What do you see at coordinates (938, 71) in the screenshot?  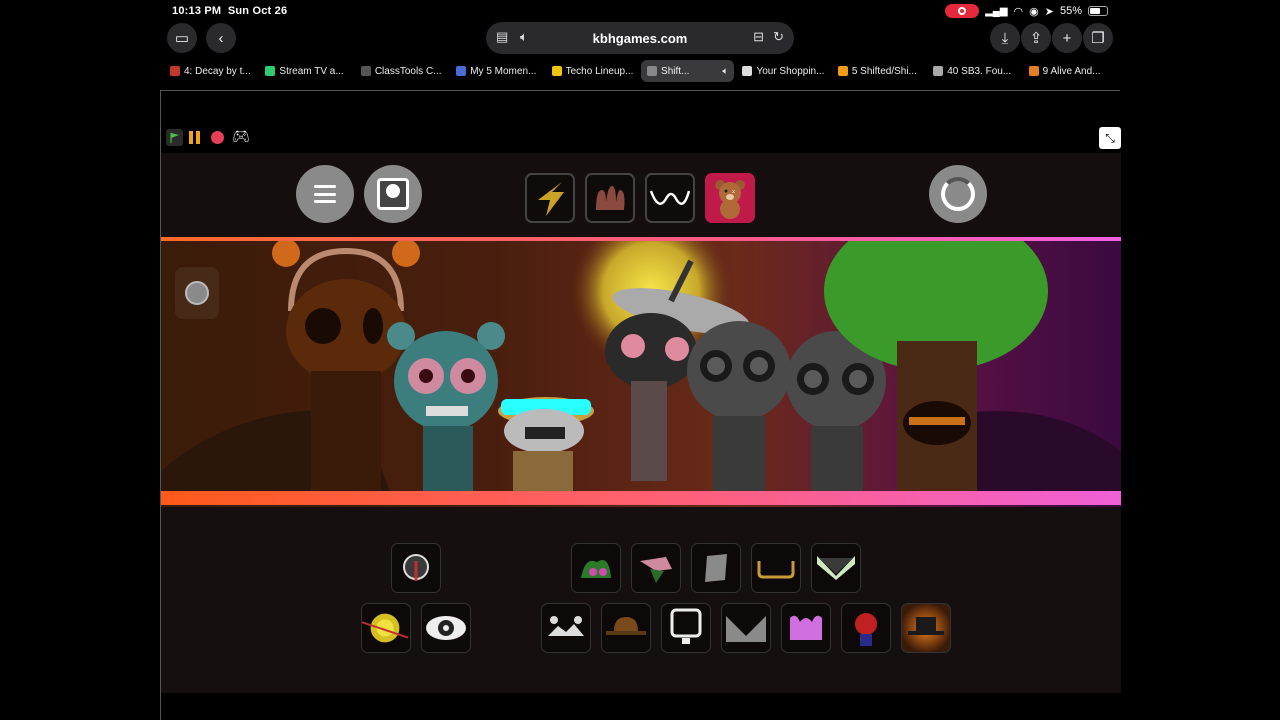 I see `page-icon` at bounding box center [938, 71].